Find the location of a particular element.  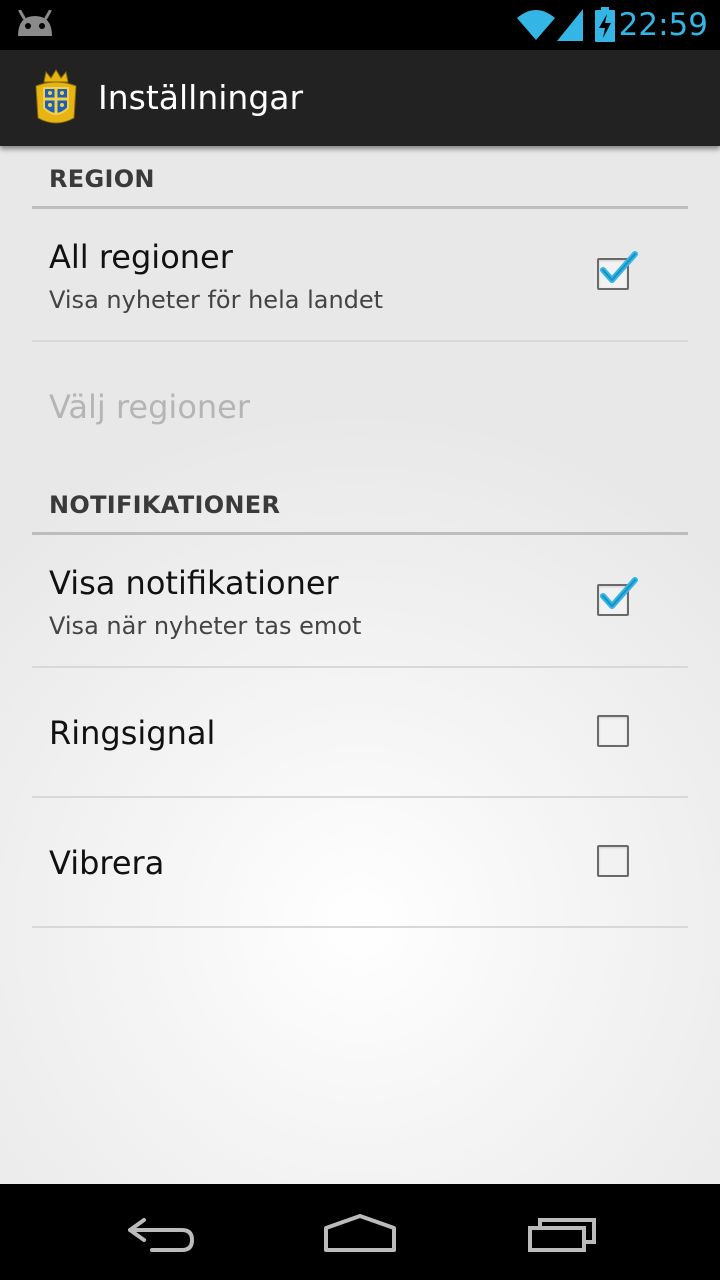

vibrate-checkbox is located at coordinates (613, 861).